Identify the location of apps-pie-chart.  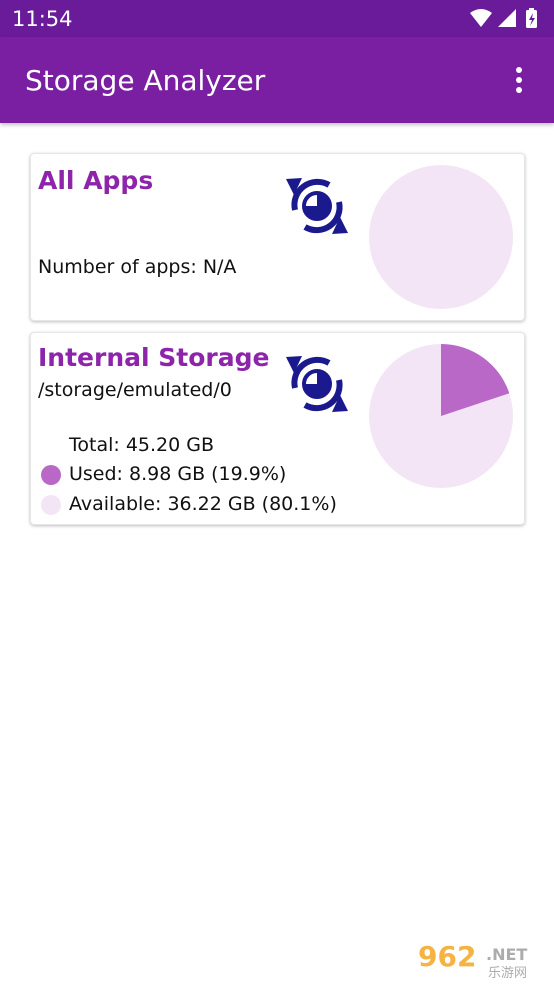
(441, 237).